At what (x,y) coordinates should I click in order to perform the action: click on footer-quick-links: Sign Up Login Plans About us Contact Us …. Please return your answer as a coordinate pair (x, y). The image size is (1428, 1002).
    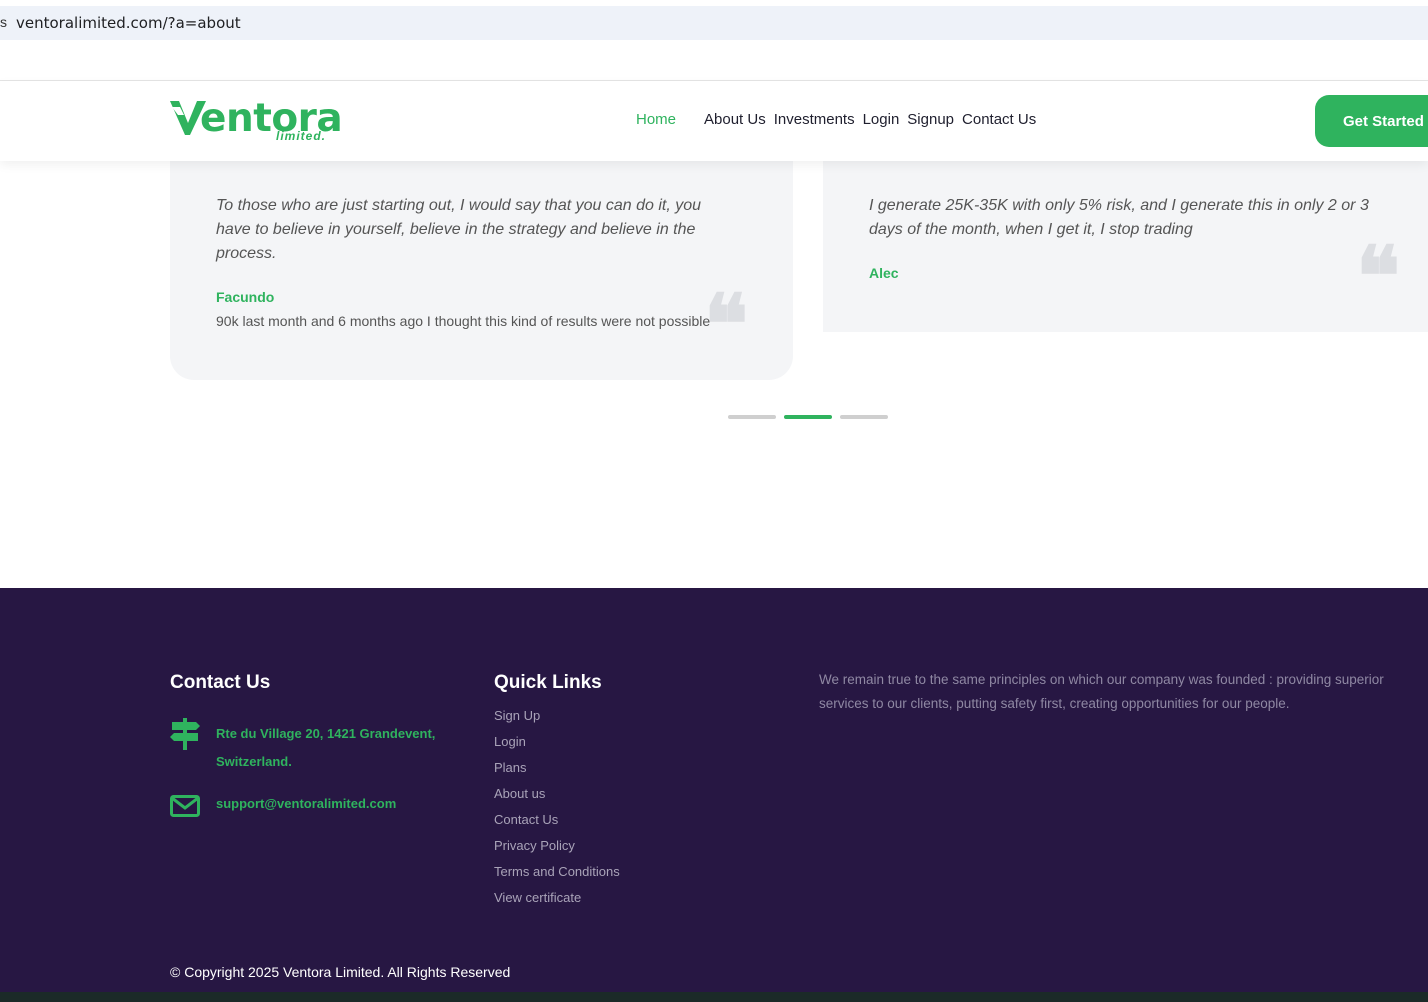
    Looking at the image, I should click on (557, 810).